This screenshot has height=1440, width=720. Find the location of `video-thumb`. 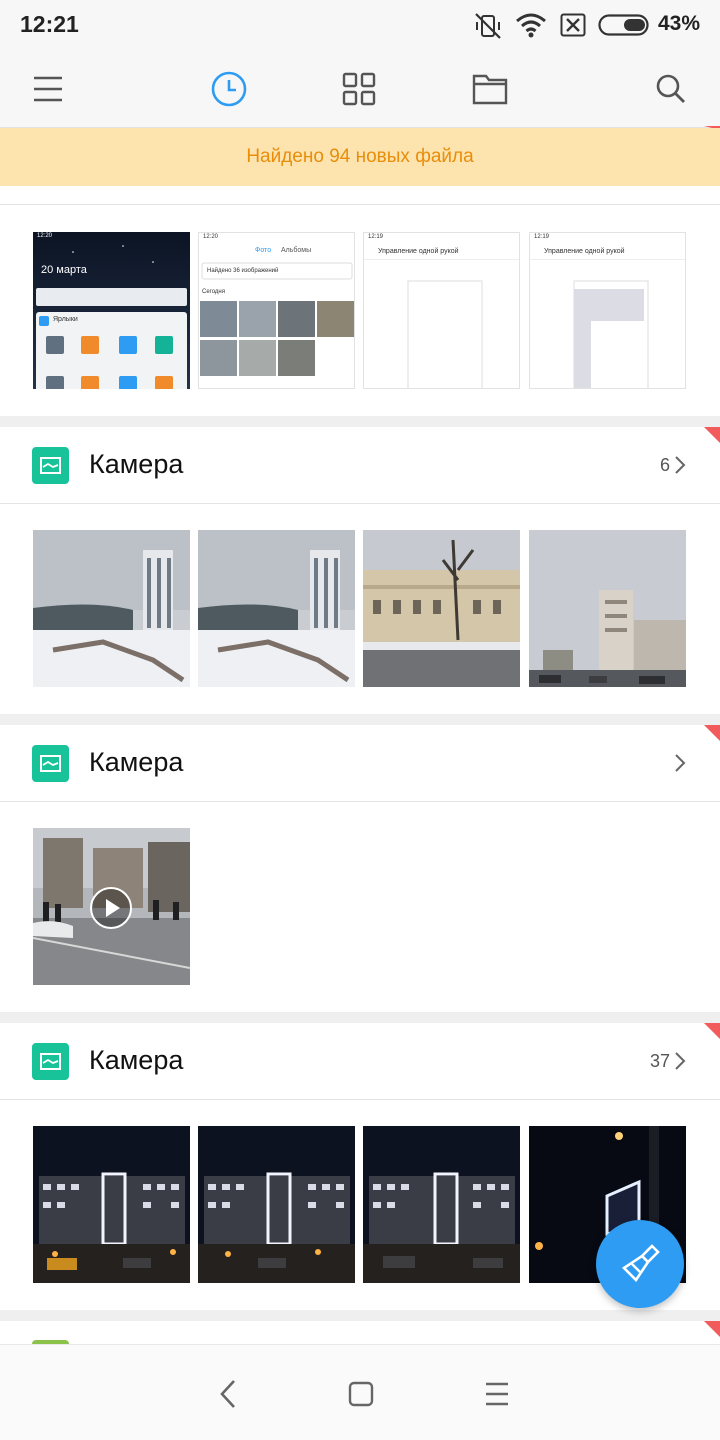

video-thumb is located at coordinates (111, 906).